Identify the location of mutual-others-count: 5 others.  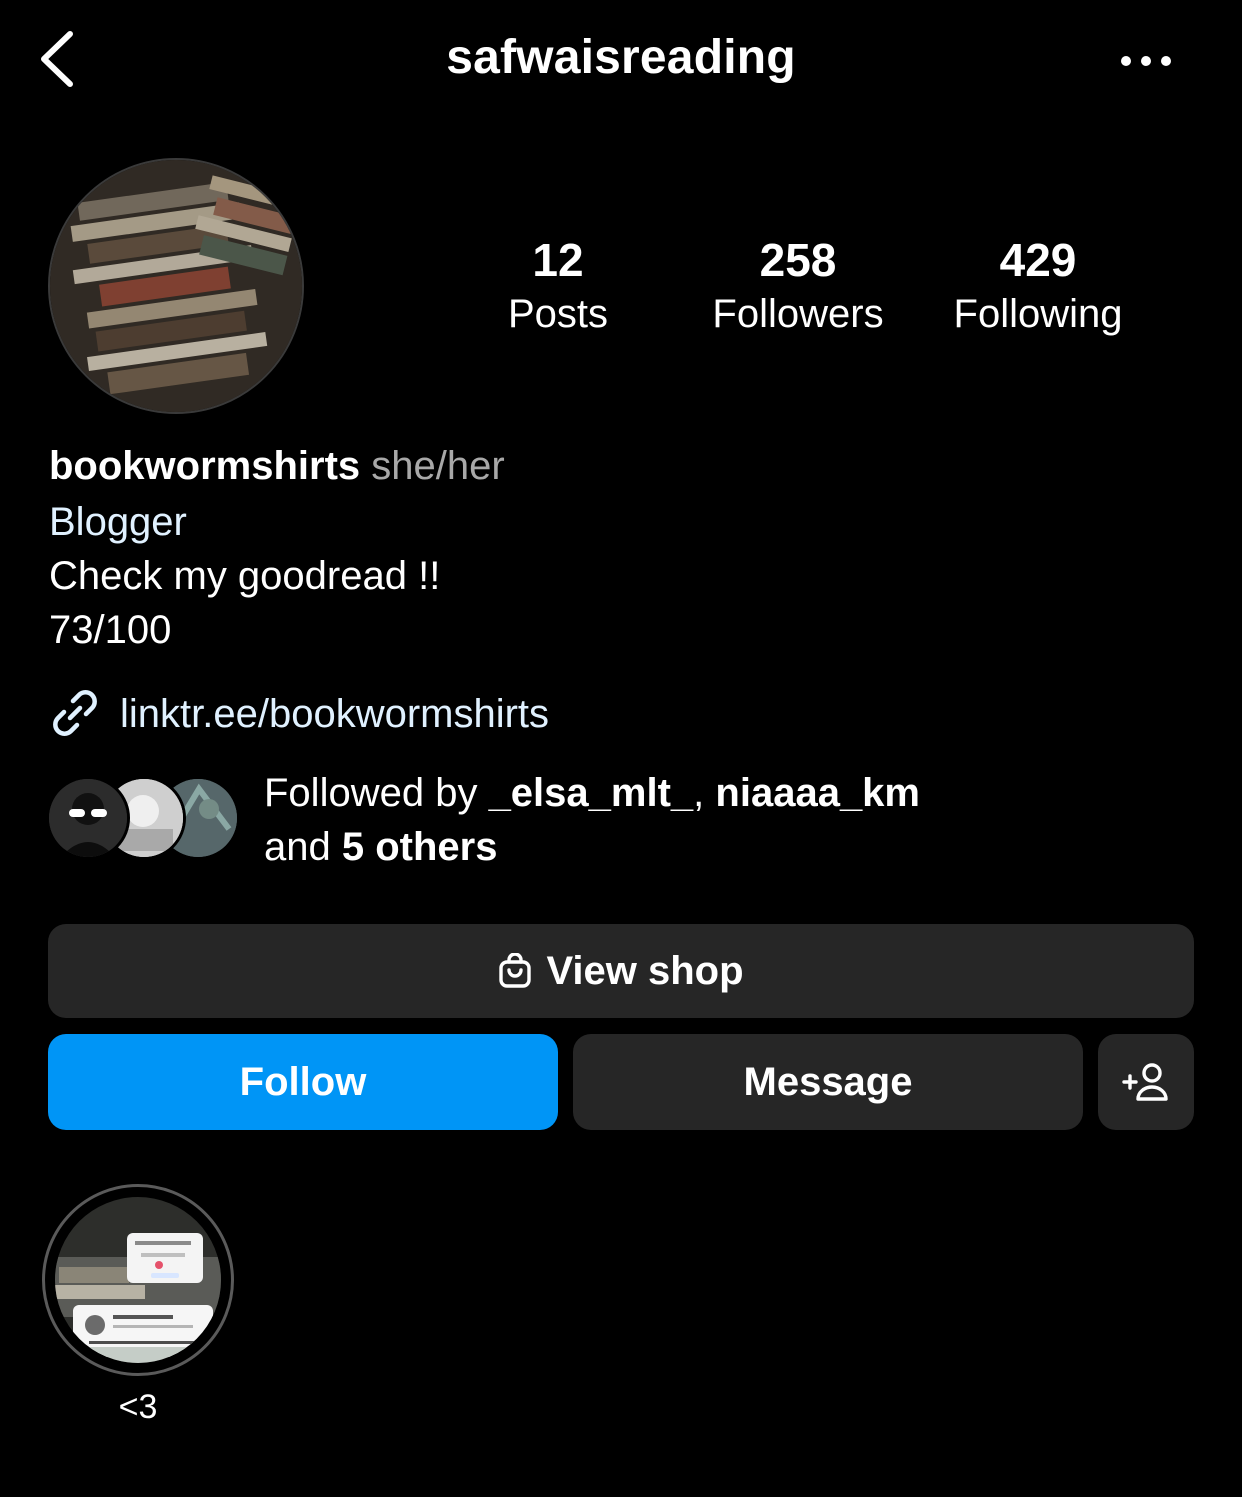
(420, 847).